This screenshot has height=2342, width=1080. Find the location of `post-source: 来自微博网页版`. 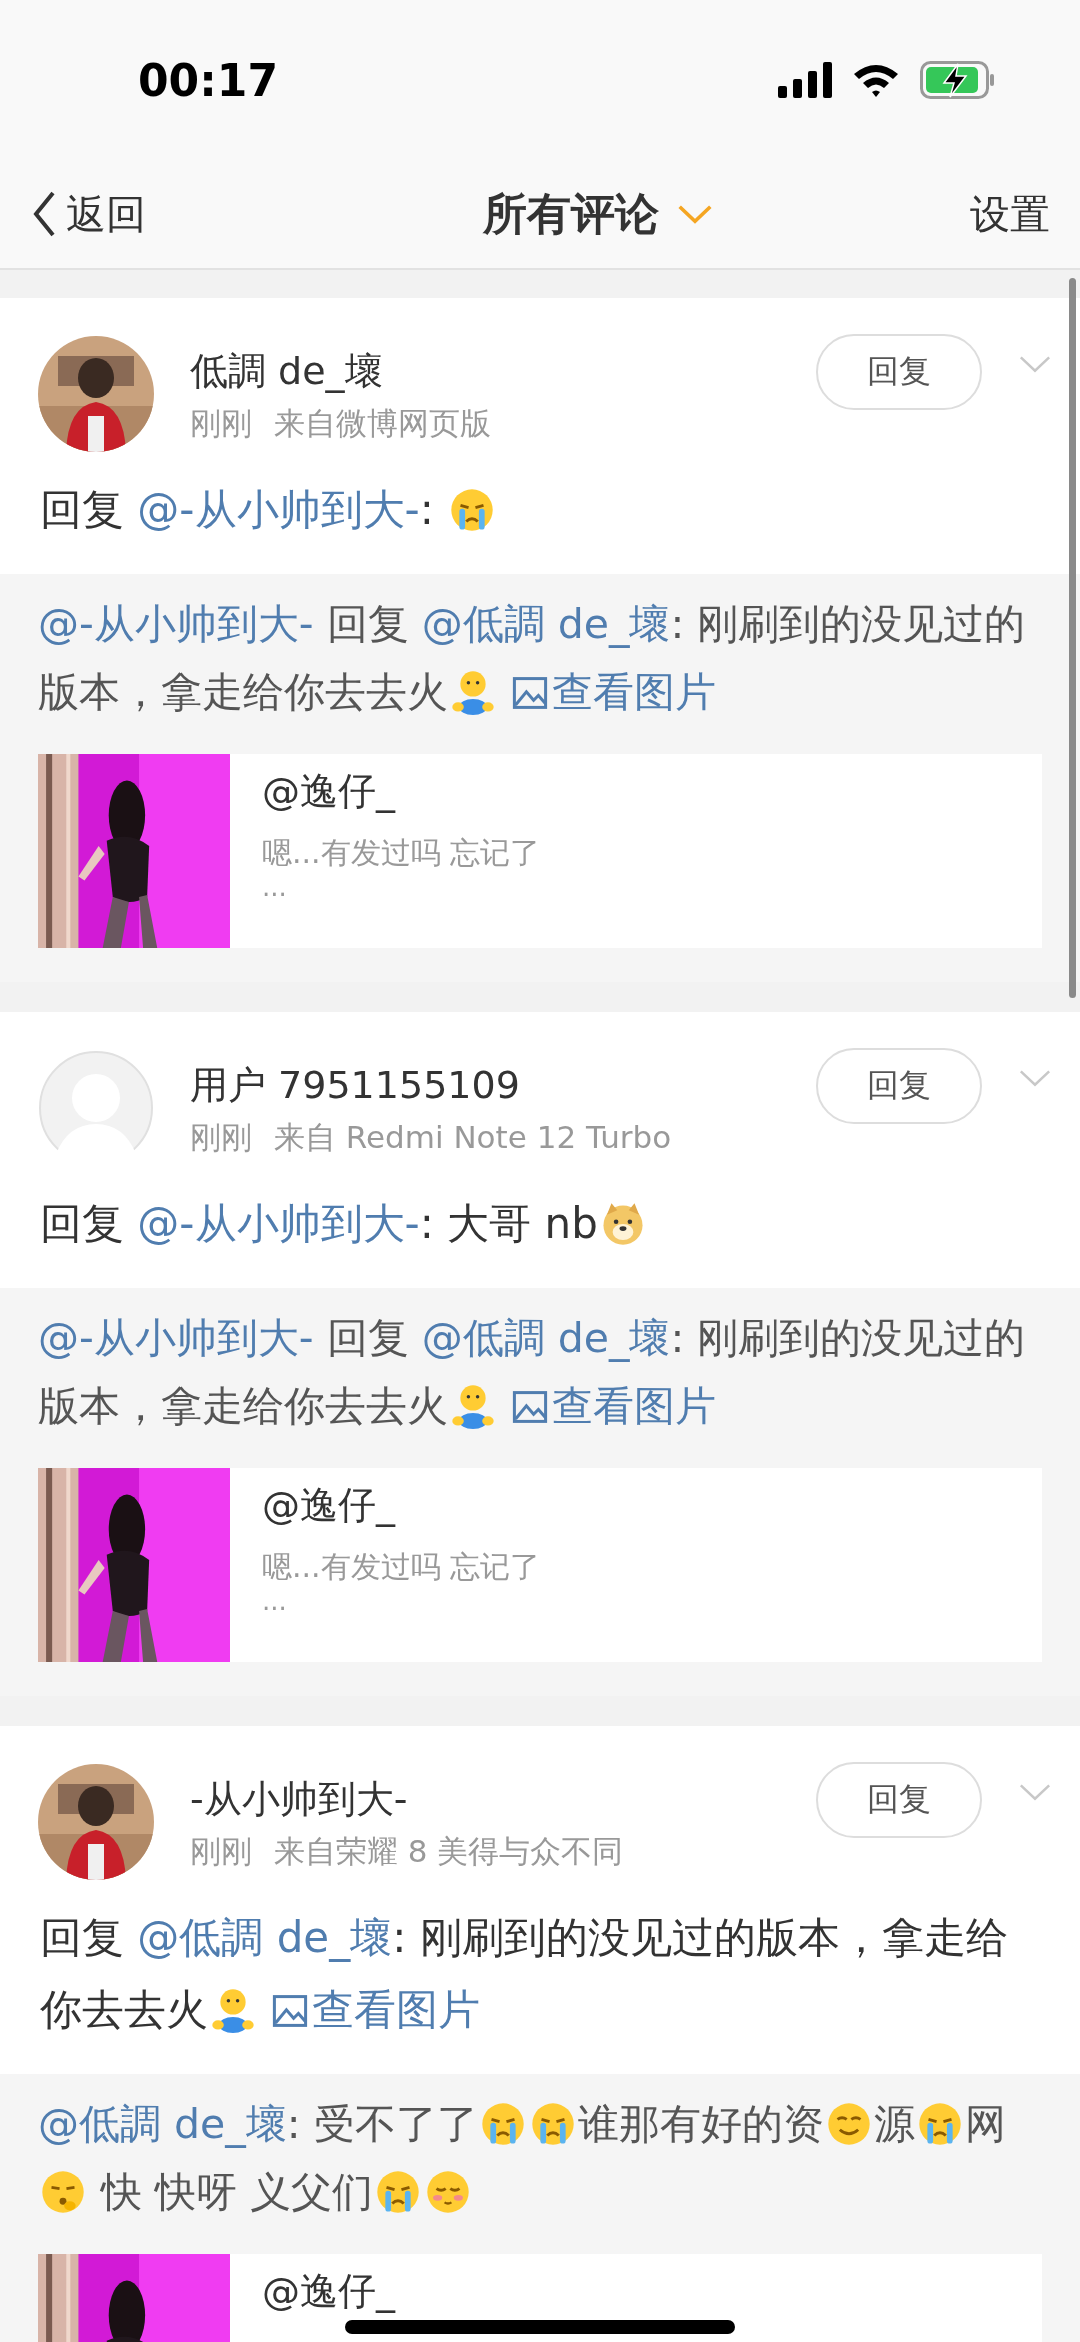

post-source: 来自微博网页版 is located at coordinates (382, 423).